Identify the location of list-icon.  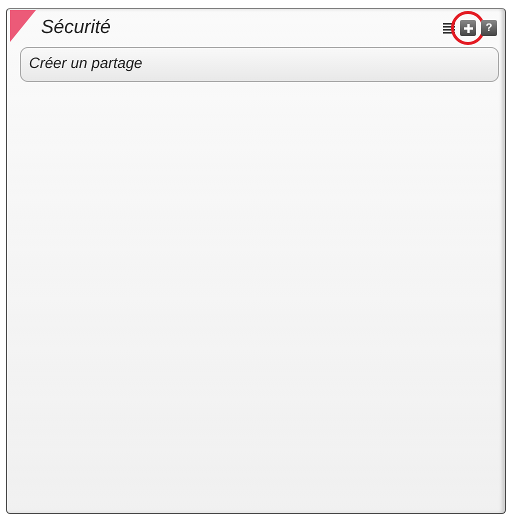
(449, 28).